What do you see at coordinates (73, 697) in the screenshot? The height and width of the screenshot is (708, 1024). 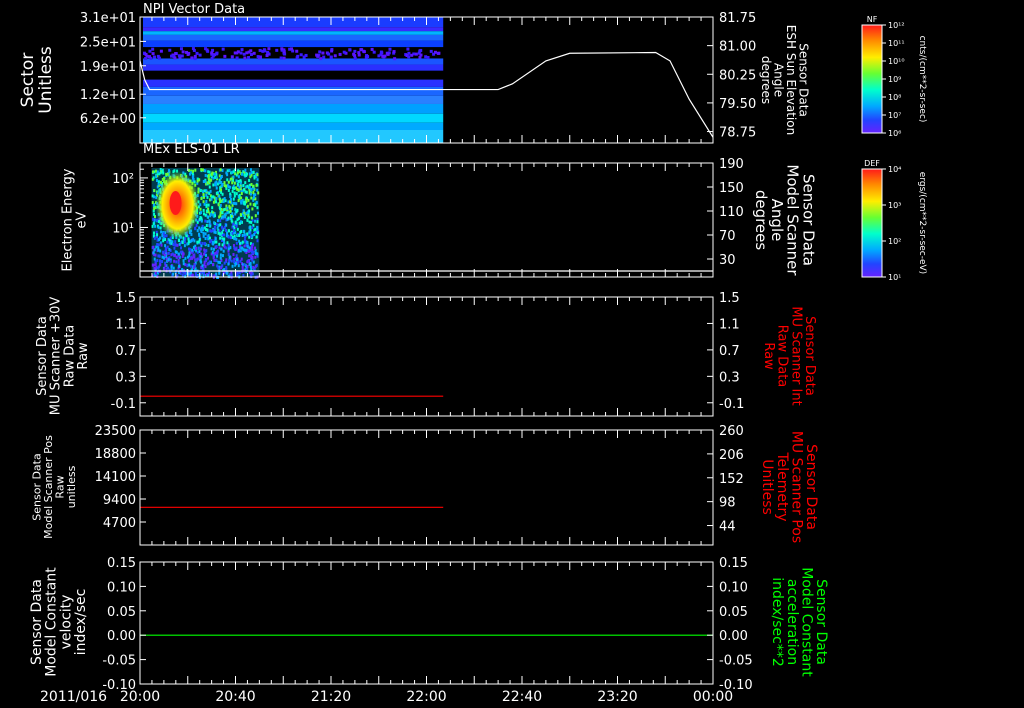 I see `date-label: 2011/016` at bounding box center [73, 697].